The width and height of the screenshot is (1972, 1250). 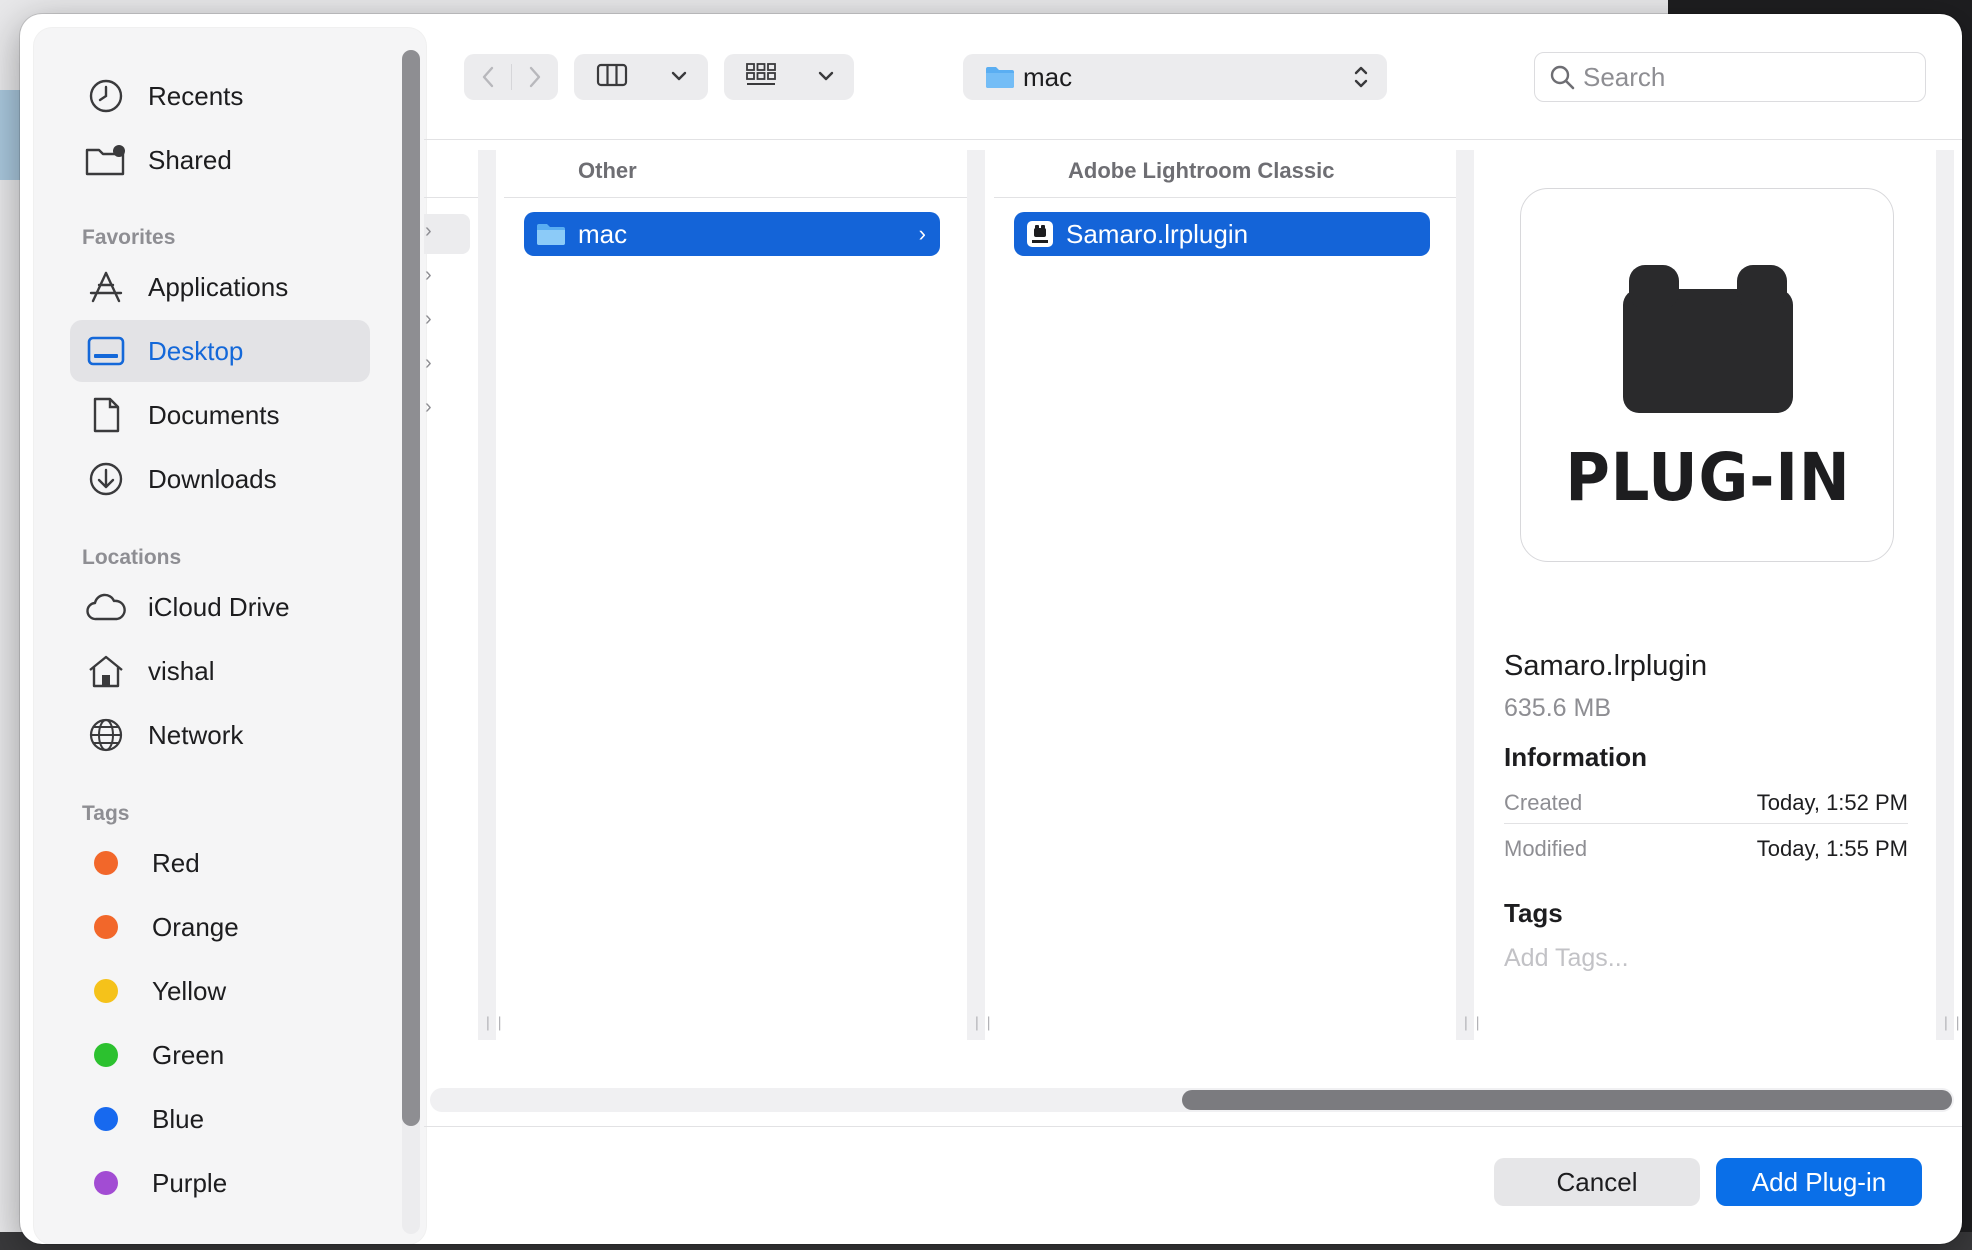 I want to click on search-icon, so click(x=1562, y=77).